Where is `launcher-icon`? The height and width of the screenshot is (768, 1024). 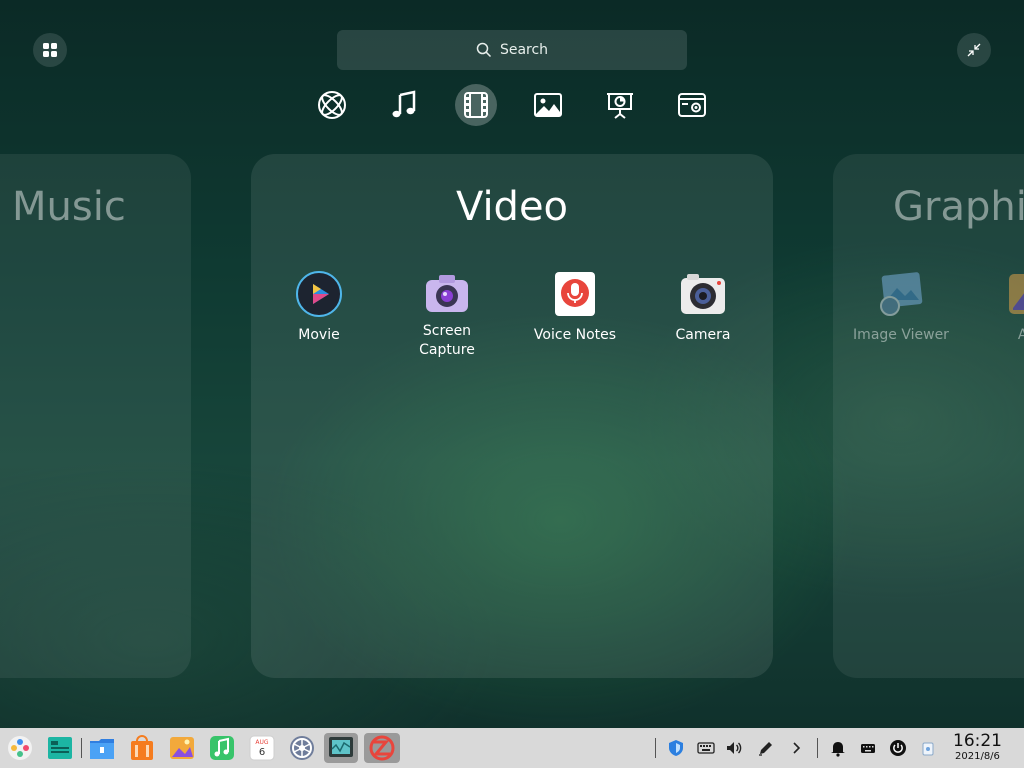
launcher-icon is located at coordinates (20, 748).